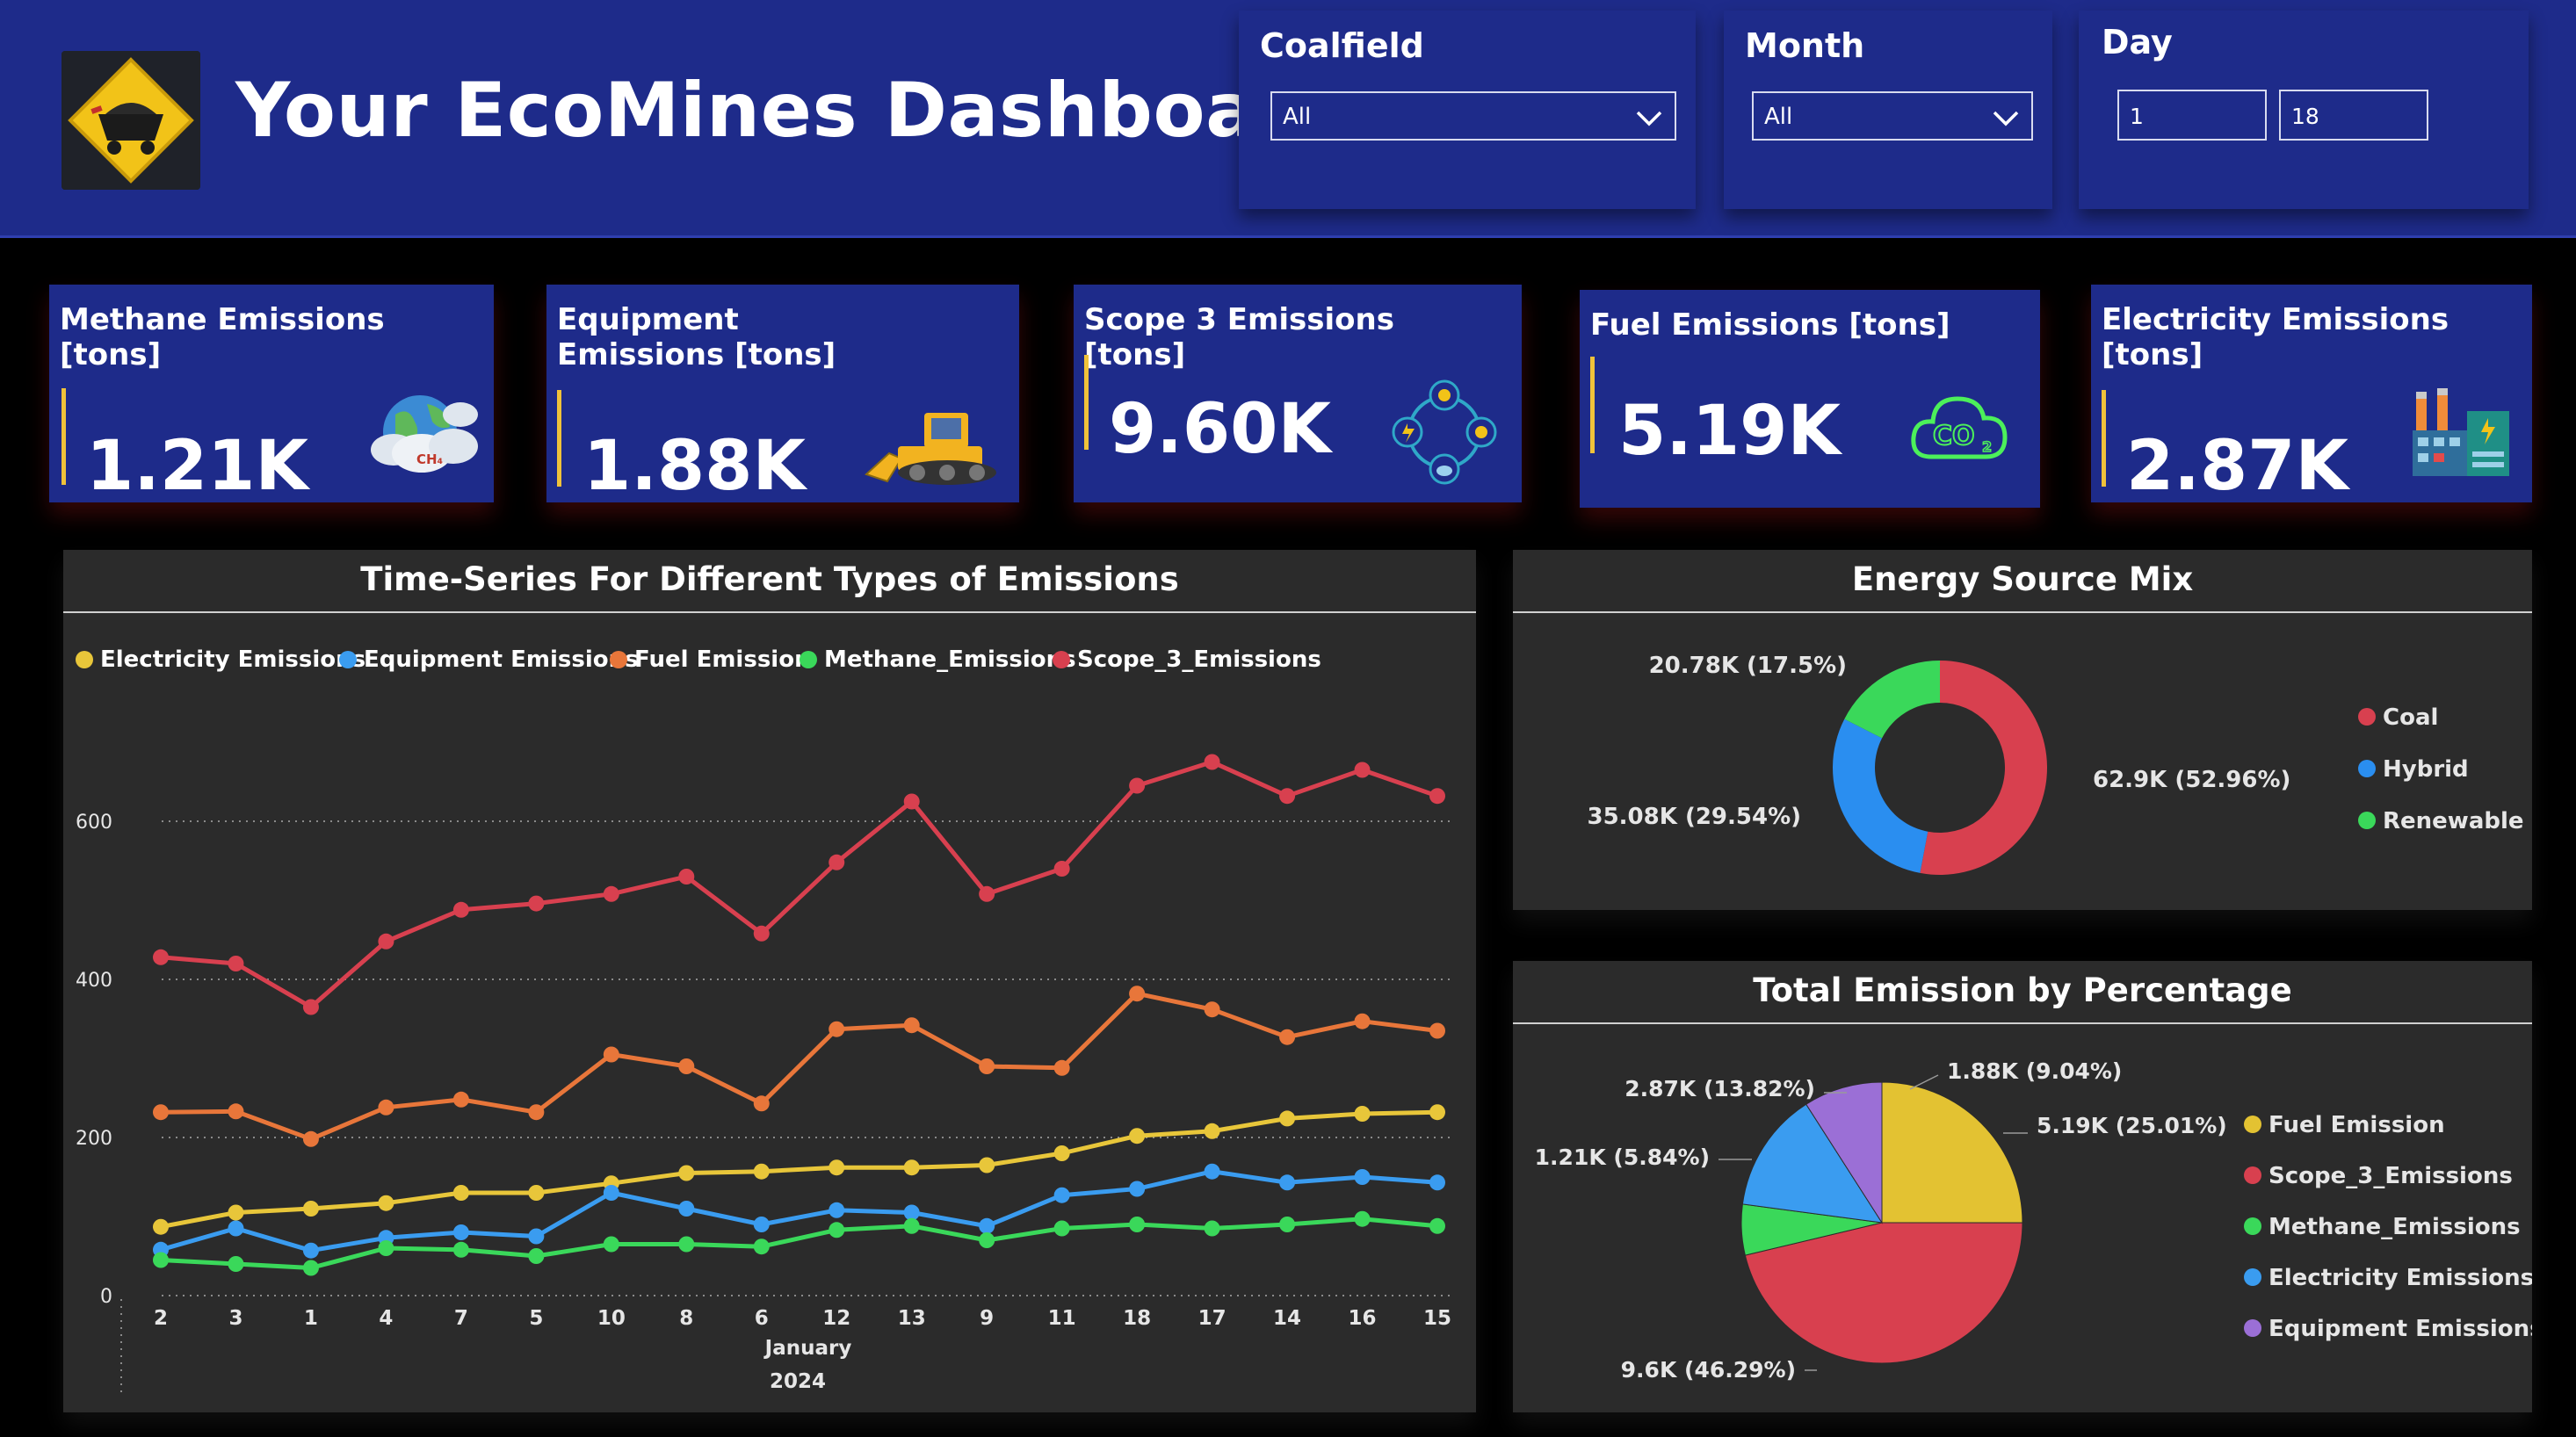 The image size is (2576, 1437). Describe the element at coordinates (1137, 1318) in the screenshot. I see `x-tick-label: 18` at that location.